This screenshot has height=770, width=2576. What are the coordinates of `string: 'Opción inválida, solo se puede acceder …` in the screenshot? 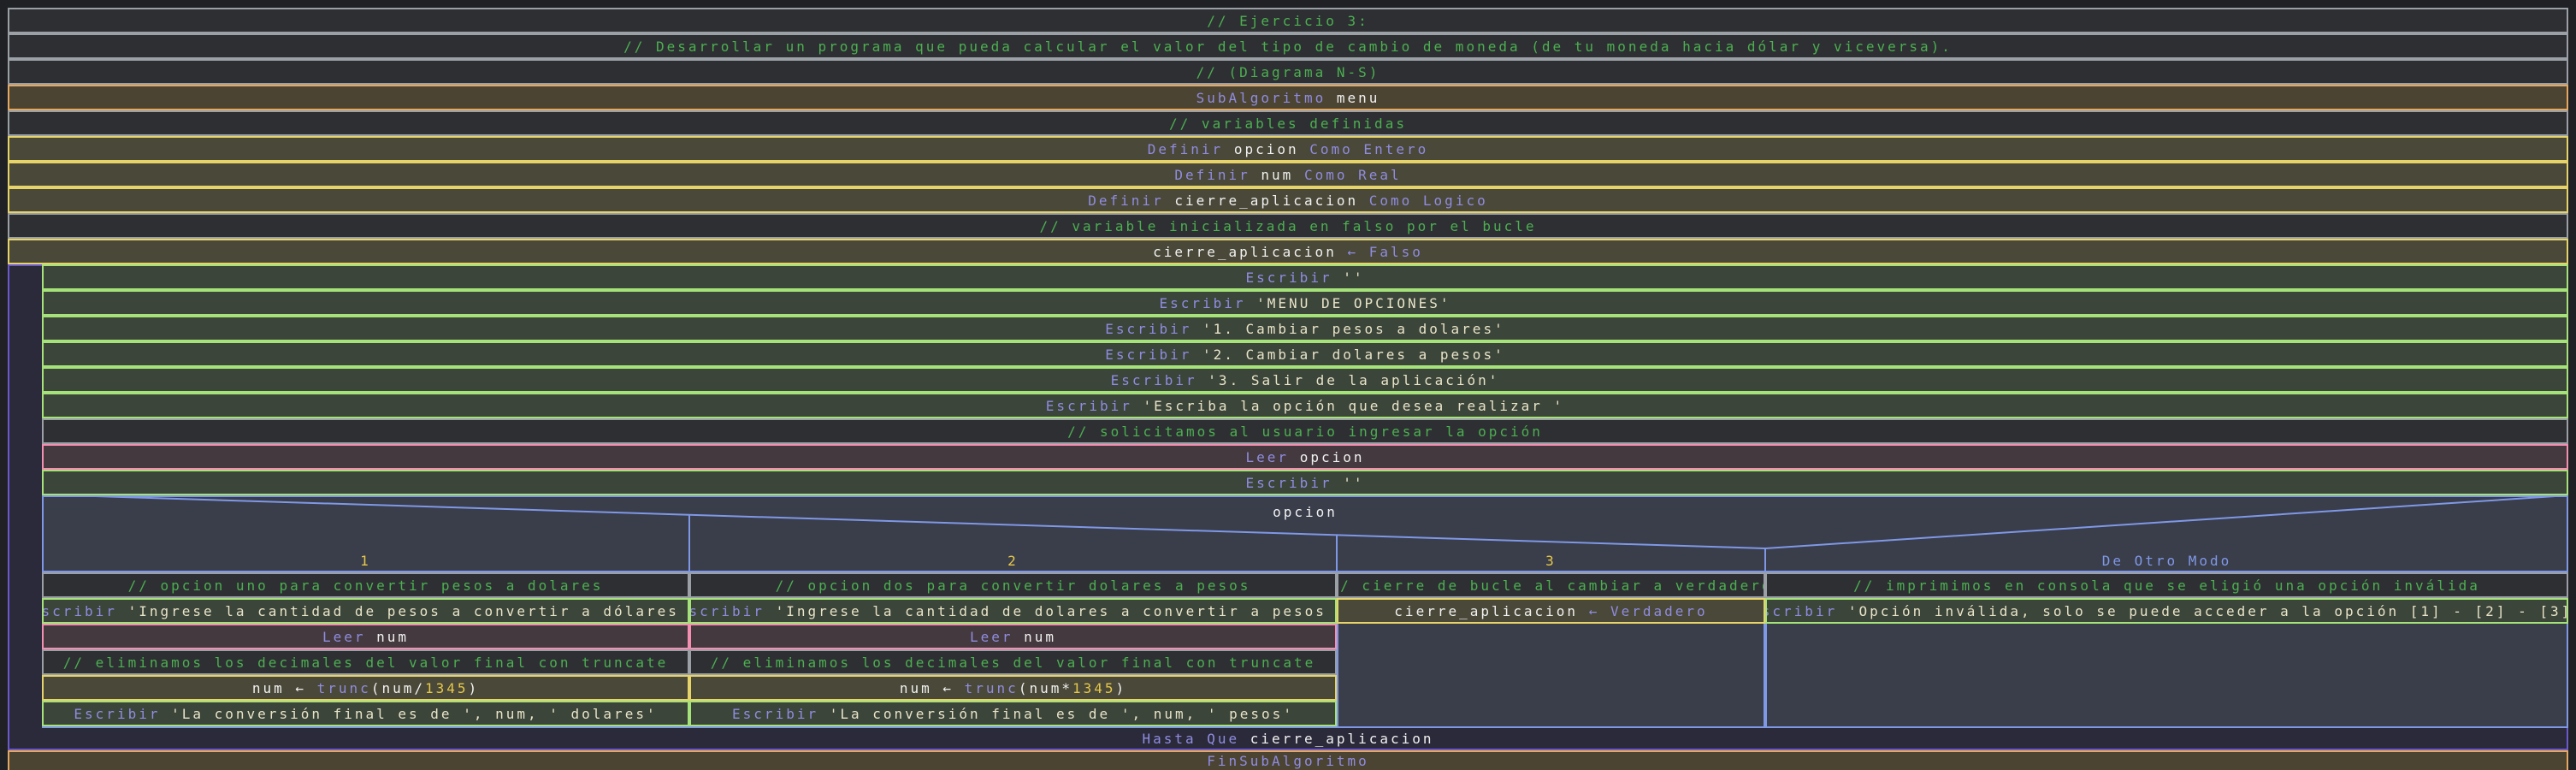 It's located at (2207, 610).